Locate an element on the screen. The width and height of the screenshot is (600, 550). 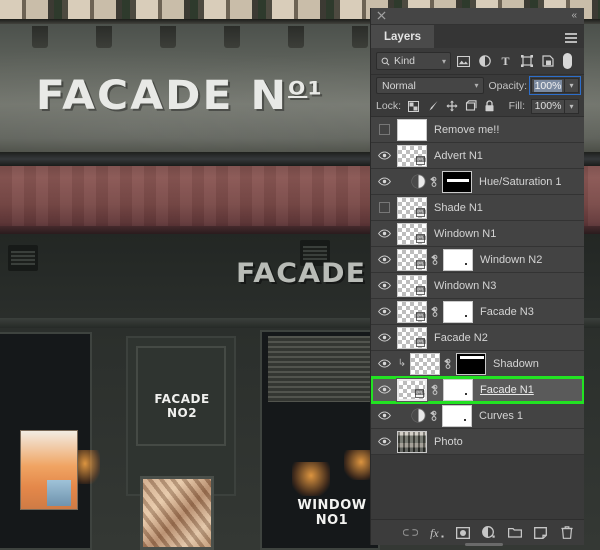
filter-shape-icon is located at coordinates (526, 61).